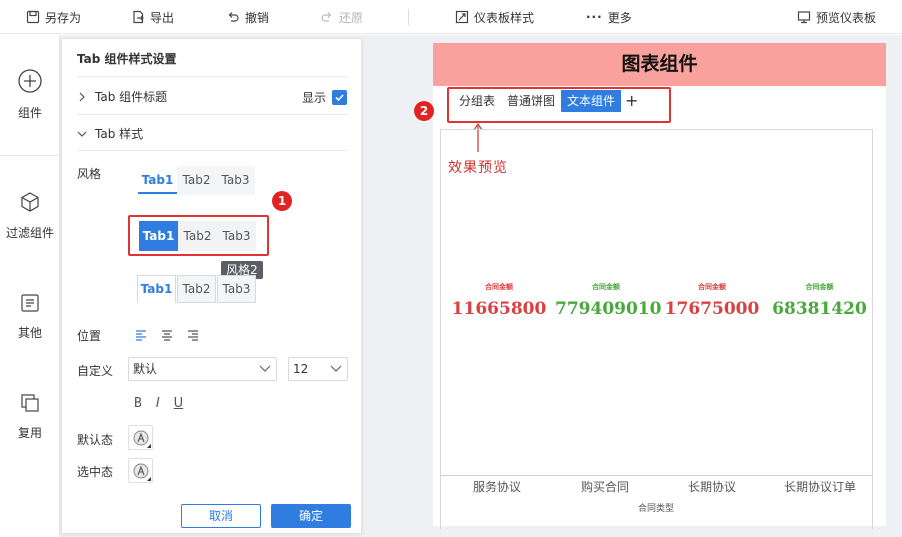 This screenshot has width=902, height=537. What do you see at coordinates (33, 17) in the screenshot?
I see `save-icon` at bounding box center [33, 17].